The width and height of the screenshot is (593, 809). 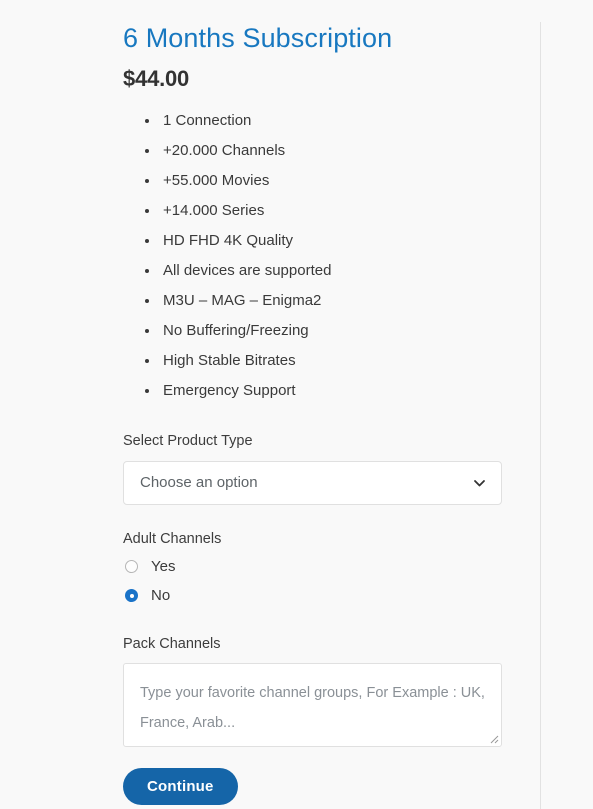 What do you see at coordinates (479, 482) in the screenshot?
I see `chevron-down-icon` at bounding box center [479, 482].